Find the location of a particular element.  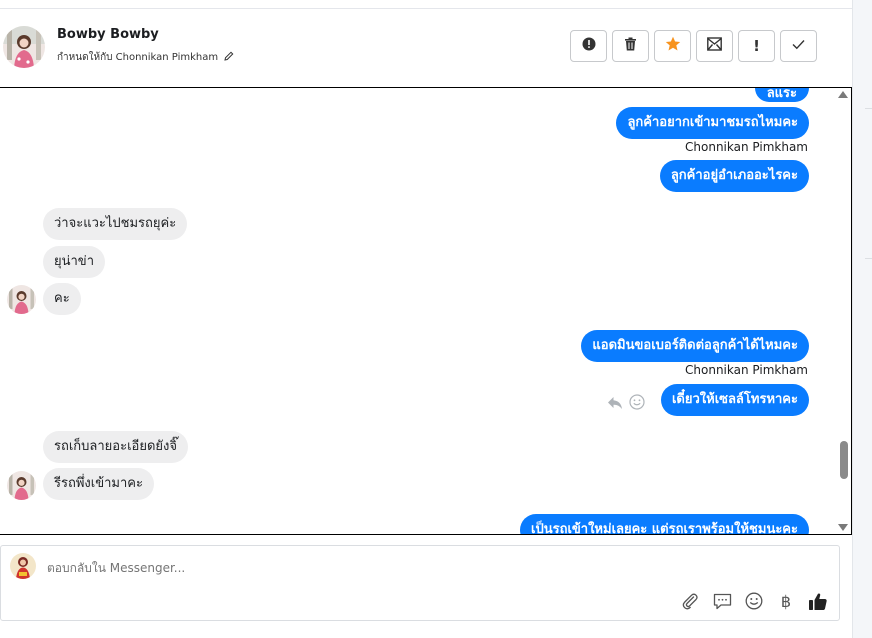

spam-icon is located at coordinates (589, 46).